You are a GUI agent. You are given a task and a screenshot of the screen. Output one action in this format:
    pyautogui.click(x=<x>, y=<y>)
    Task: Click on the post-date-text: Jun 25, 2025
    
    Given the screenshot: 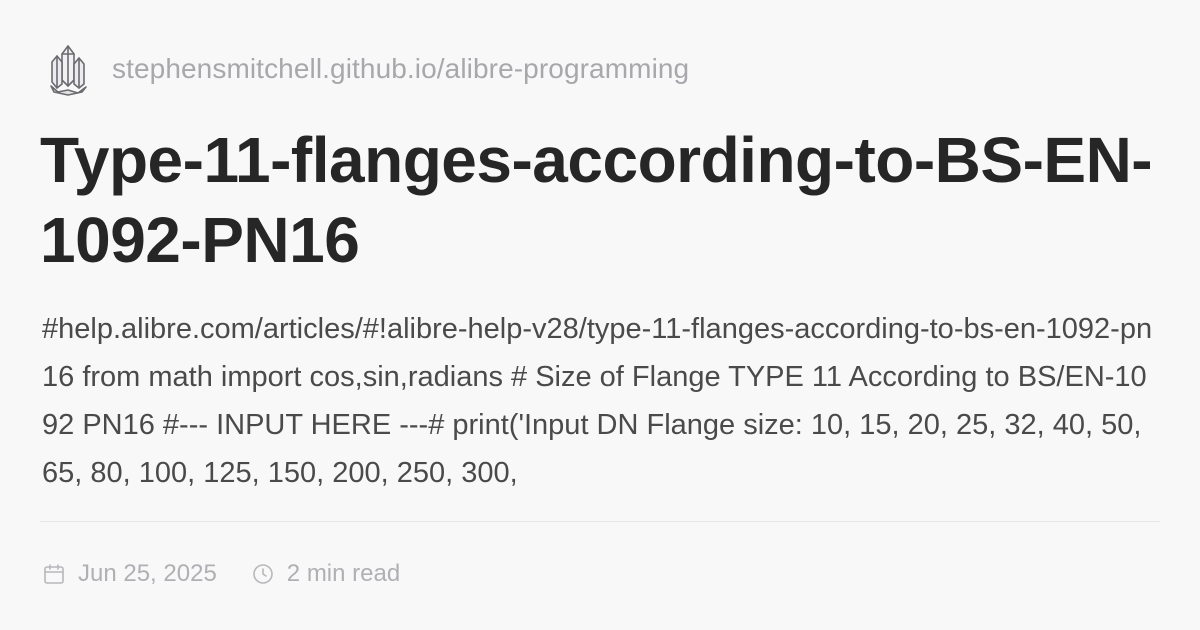 What is the action you would take?
    pyautogui.click(x=147, y=573)
    